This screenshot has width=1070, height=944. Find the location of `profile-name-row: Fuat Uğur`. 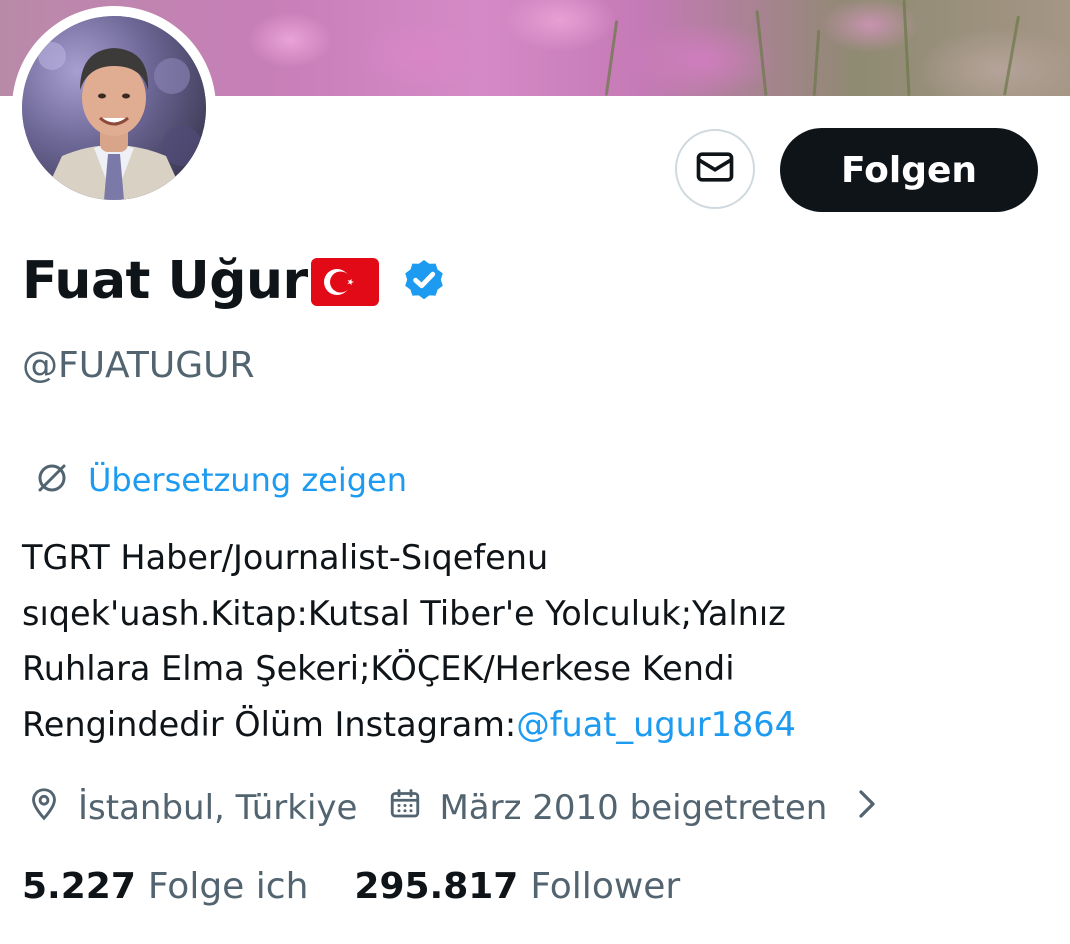

profile-name-row: Fuat Uğur is located at coordinates (235, 281).